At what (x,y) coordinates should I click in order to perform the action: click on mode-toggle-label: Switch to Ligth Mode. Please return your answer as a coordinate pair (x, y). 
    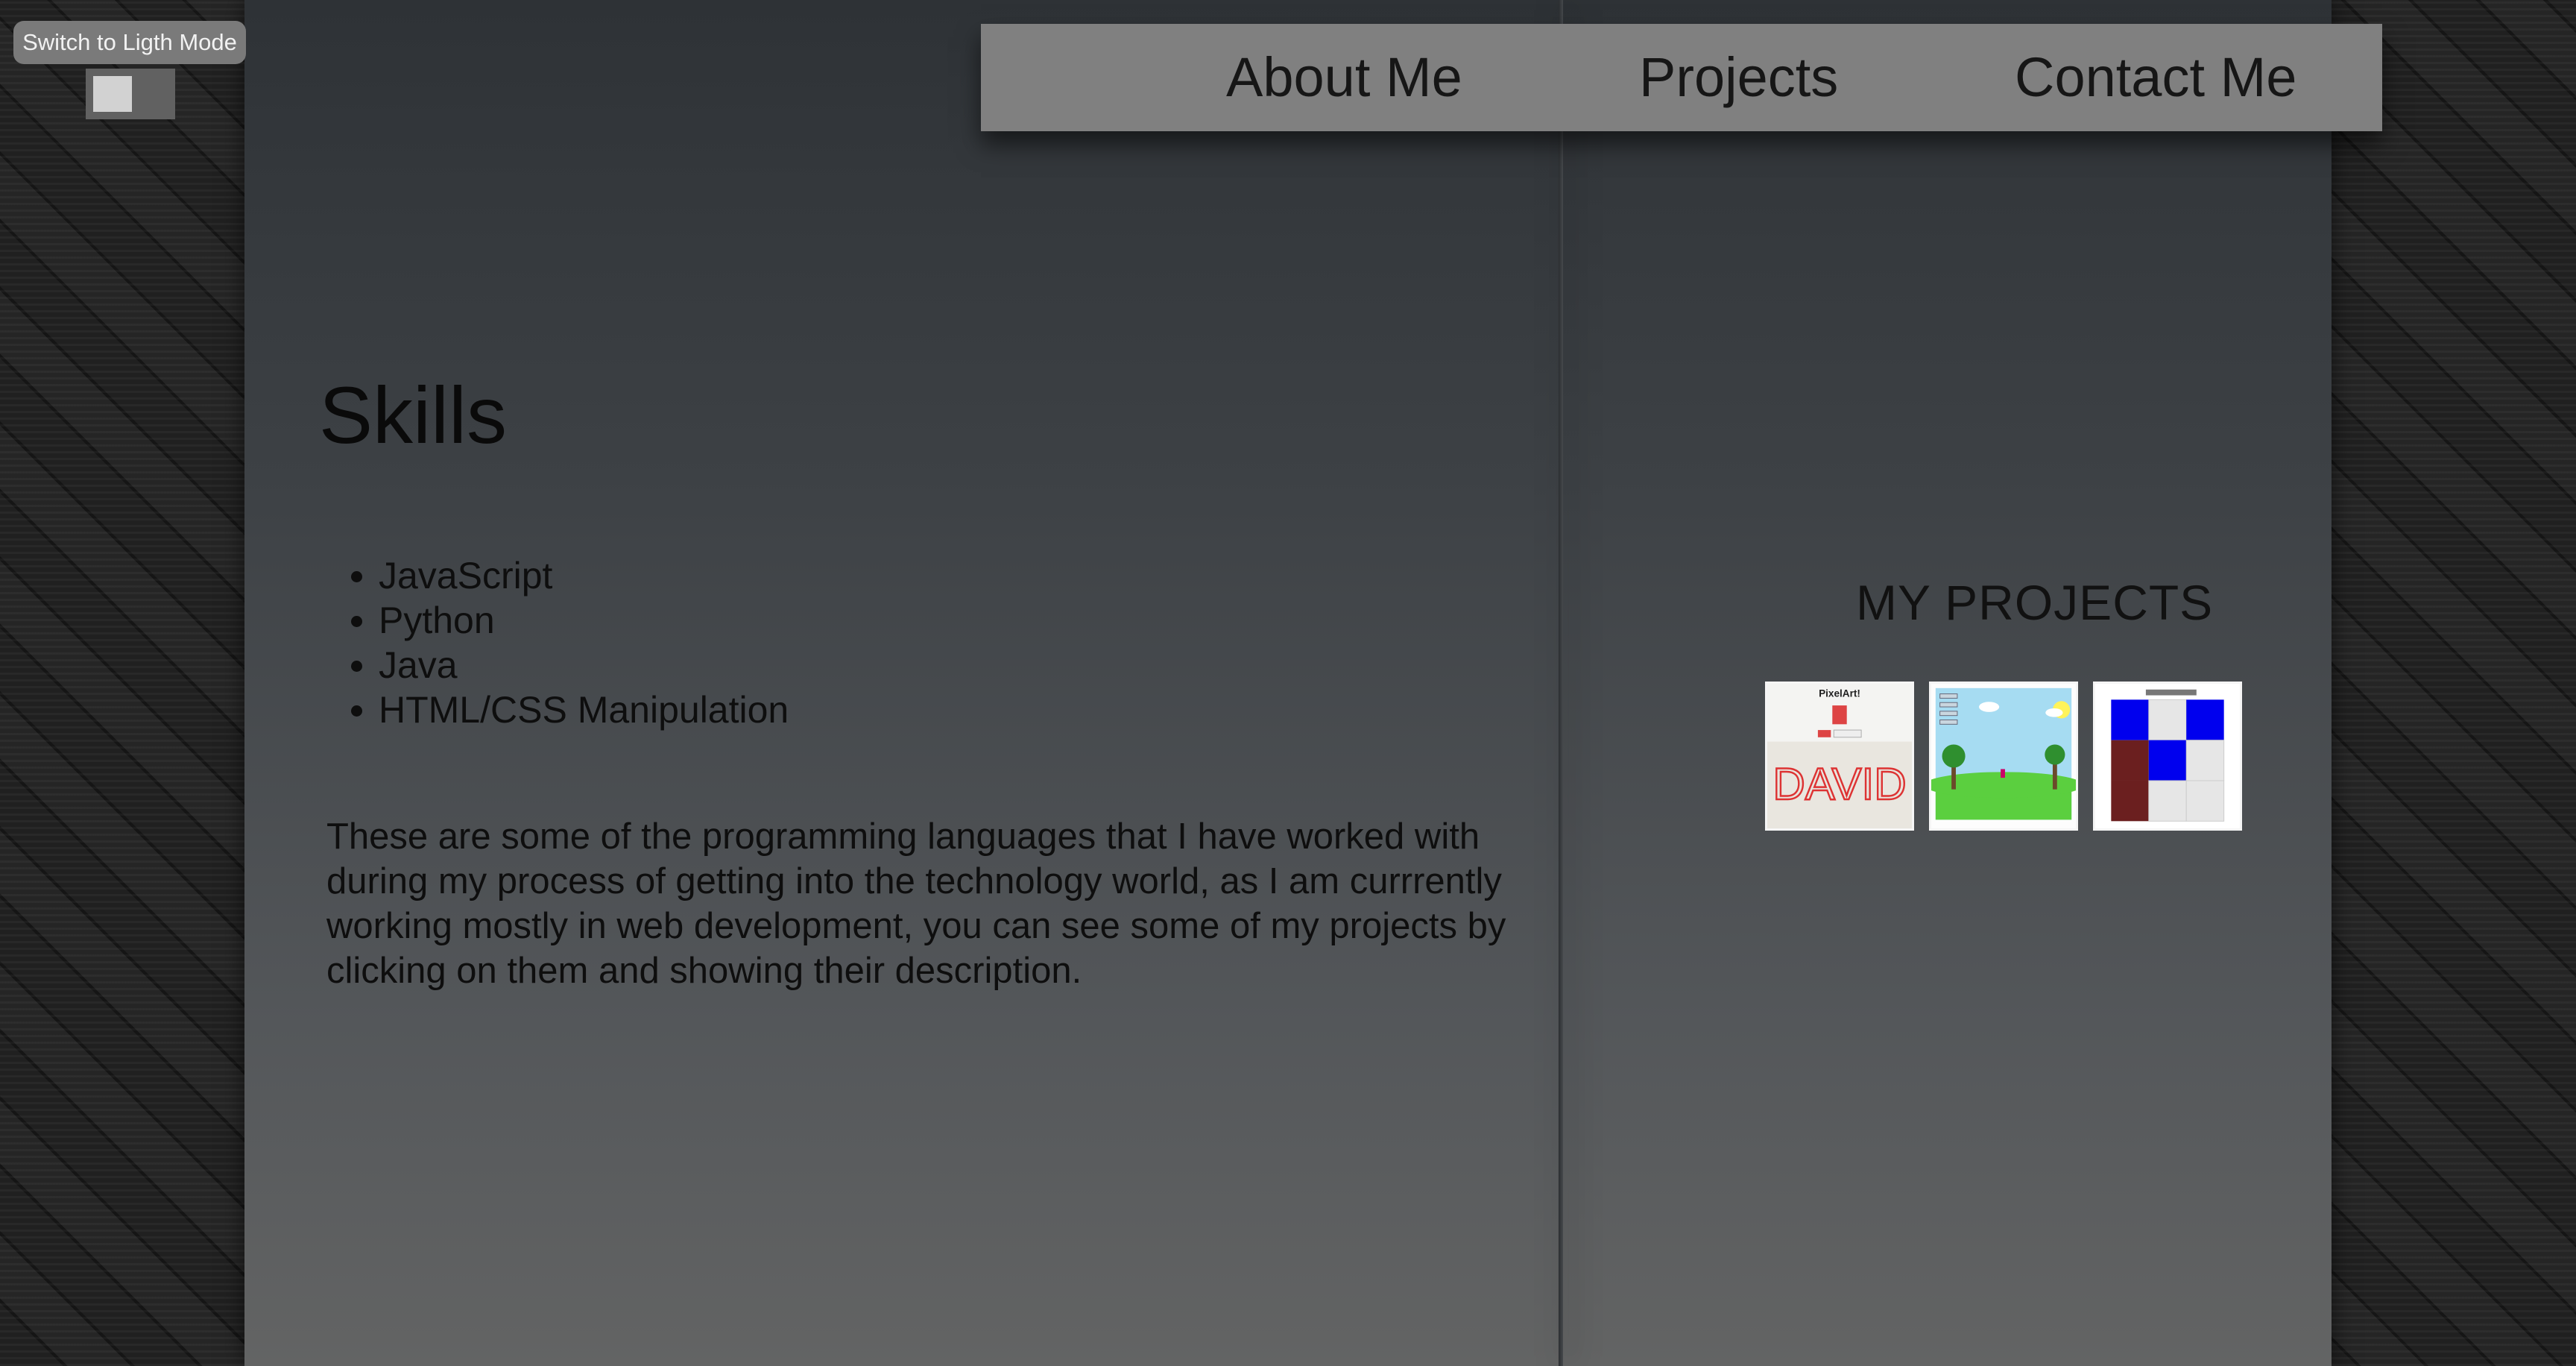
    Looking at the image, I should click on (129, 42).